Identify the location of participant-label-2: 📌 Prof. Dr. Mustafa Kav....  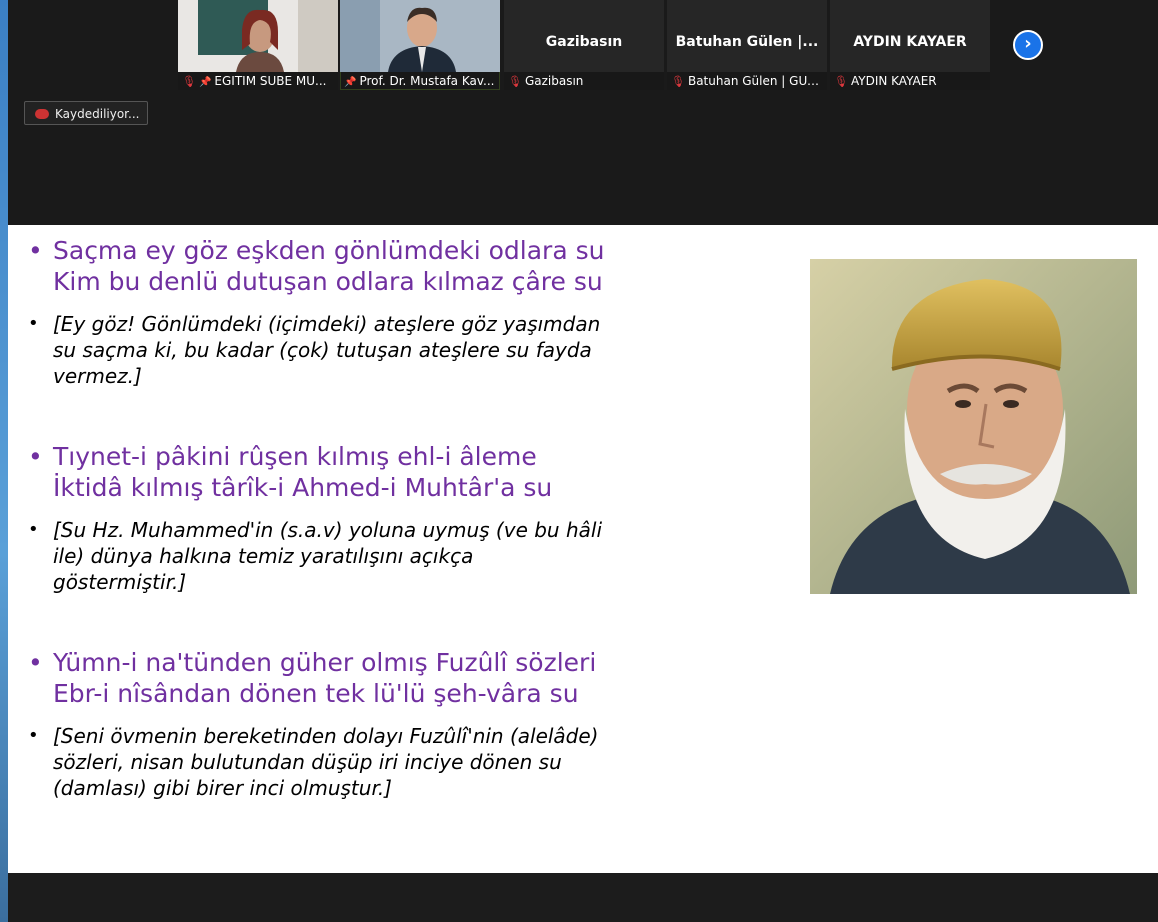
(420, 81).